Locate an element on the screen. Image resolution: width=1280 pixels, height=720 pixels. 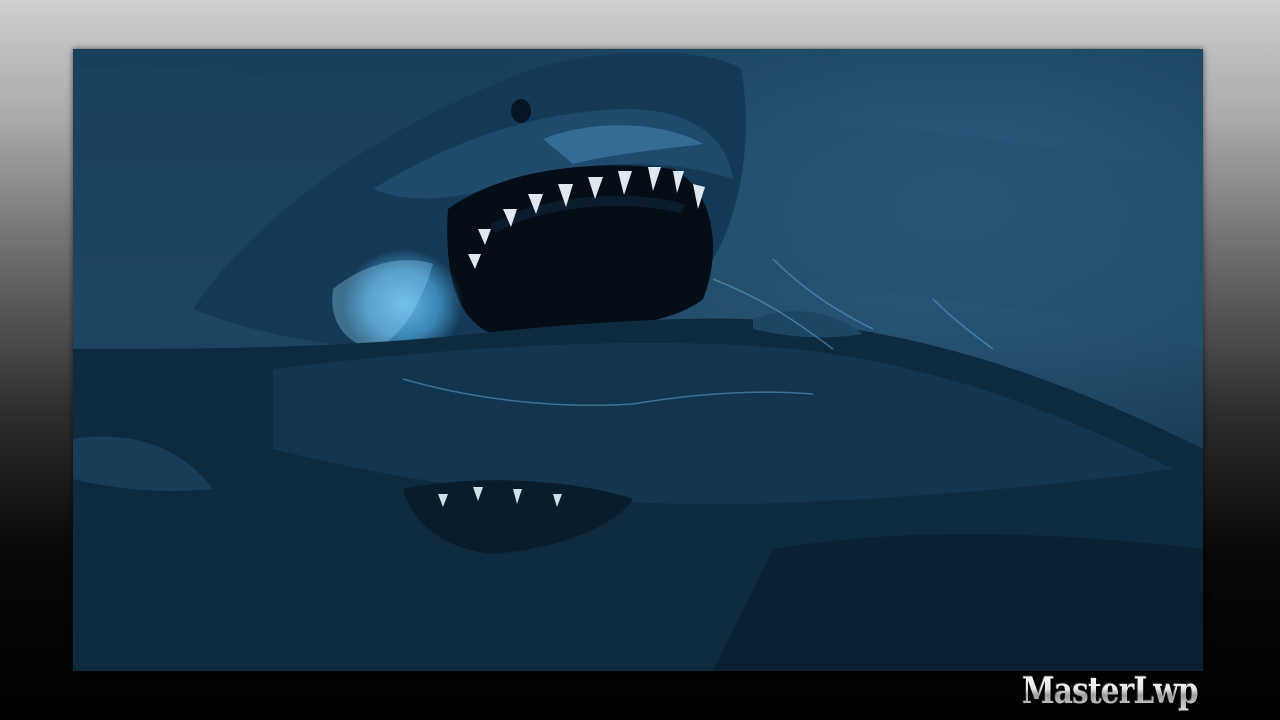
watermark-logo: MasterLwp is located at coordinates (1122, 694).